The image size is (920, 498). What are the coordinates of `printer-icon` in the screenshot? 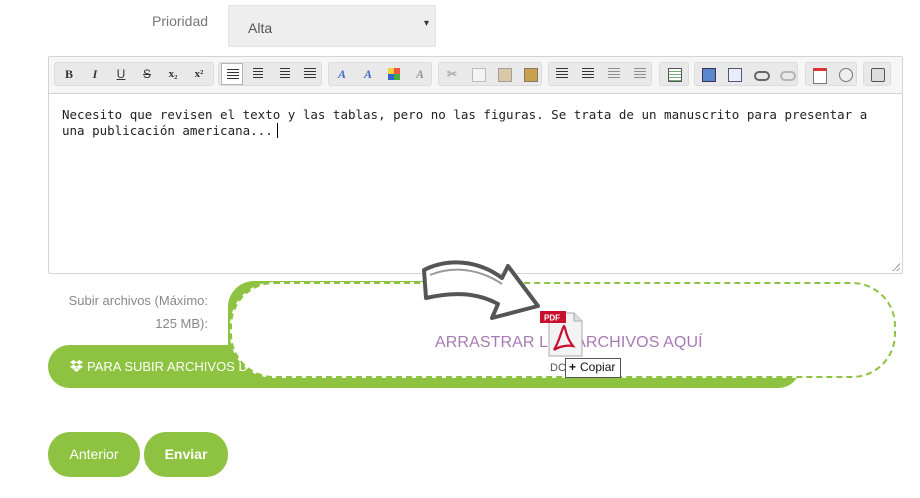 It's located at (878, 75).